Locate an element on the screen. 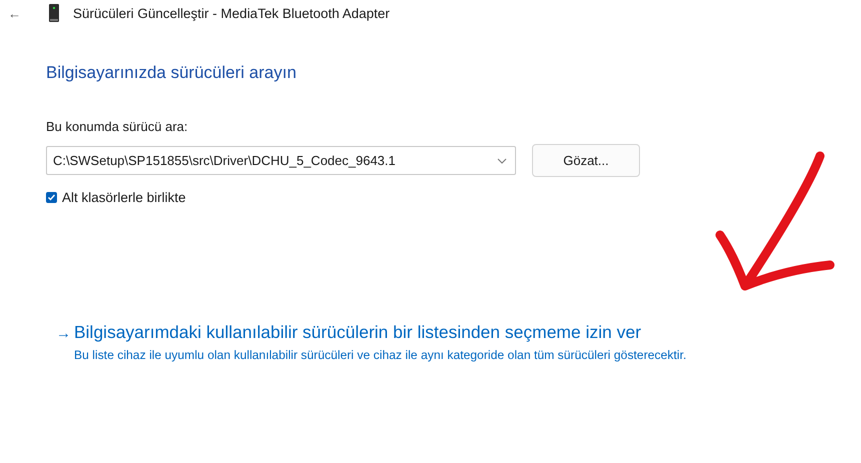  checkbox is located at coordinates (51, 197).